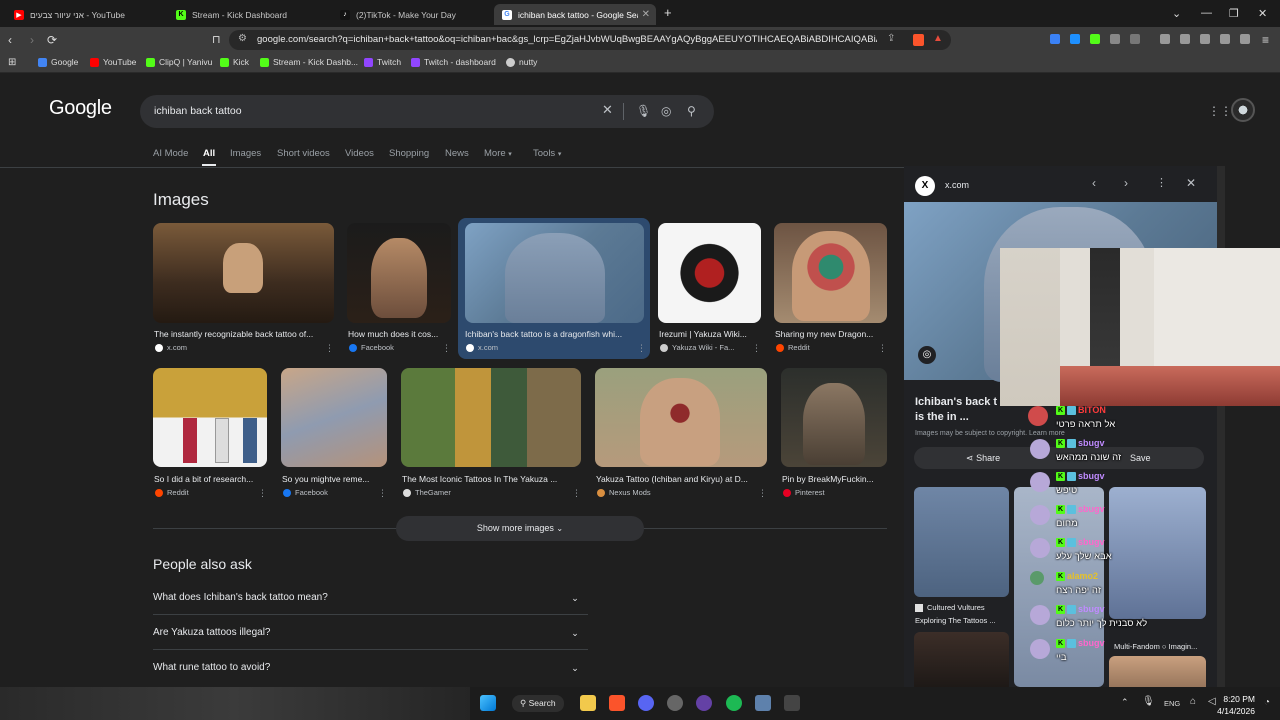 This screenshot has width=1280, height=720. I want to click on media-icon, so click(1165, 39).